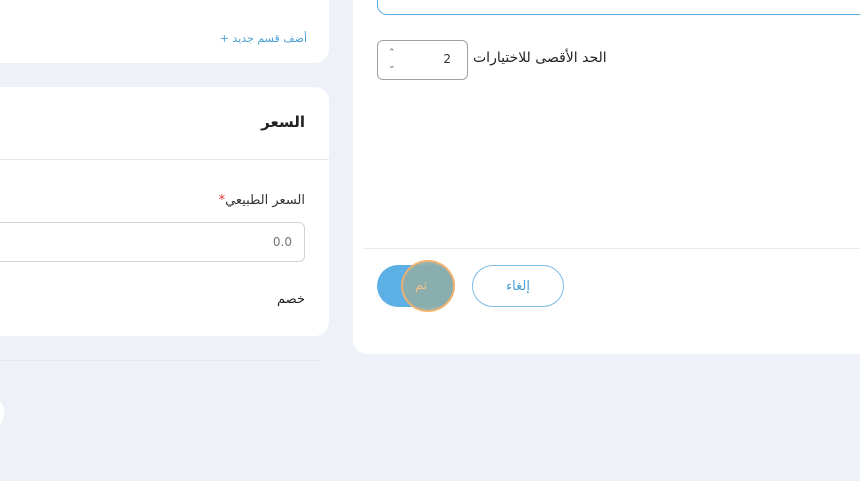 This screenshot has width=860, height=481. Describe the element at coordinates (618, 7) in the screenshot. I see `modal-text-input` at that location.